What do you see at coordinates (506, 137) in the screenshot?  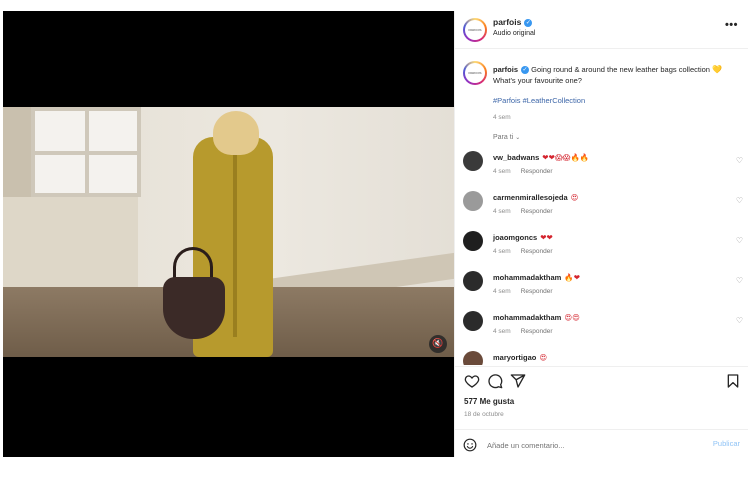 I see `comment-filter-dropdown: Para ti ⌄` at bounding box center [506, 137].